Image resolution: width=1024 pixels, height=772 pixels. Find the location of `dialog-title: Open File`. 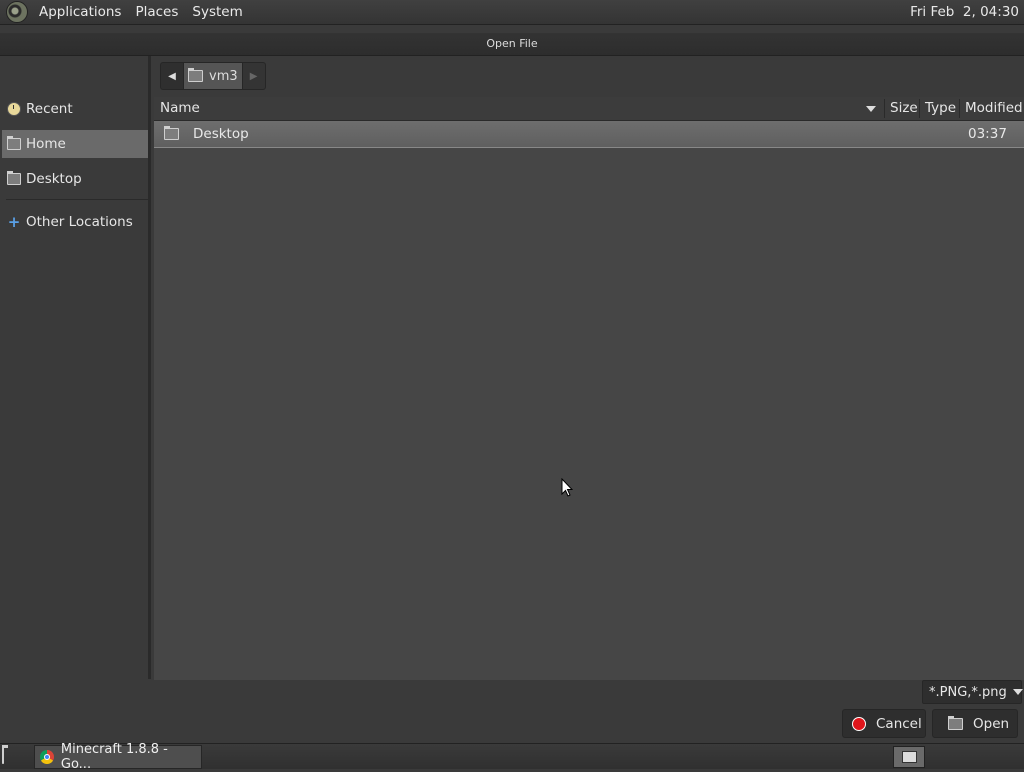

dialog-title: Open File is located at coordinates (512, 44).